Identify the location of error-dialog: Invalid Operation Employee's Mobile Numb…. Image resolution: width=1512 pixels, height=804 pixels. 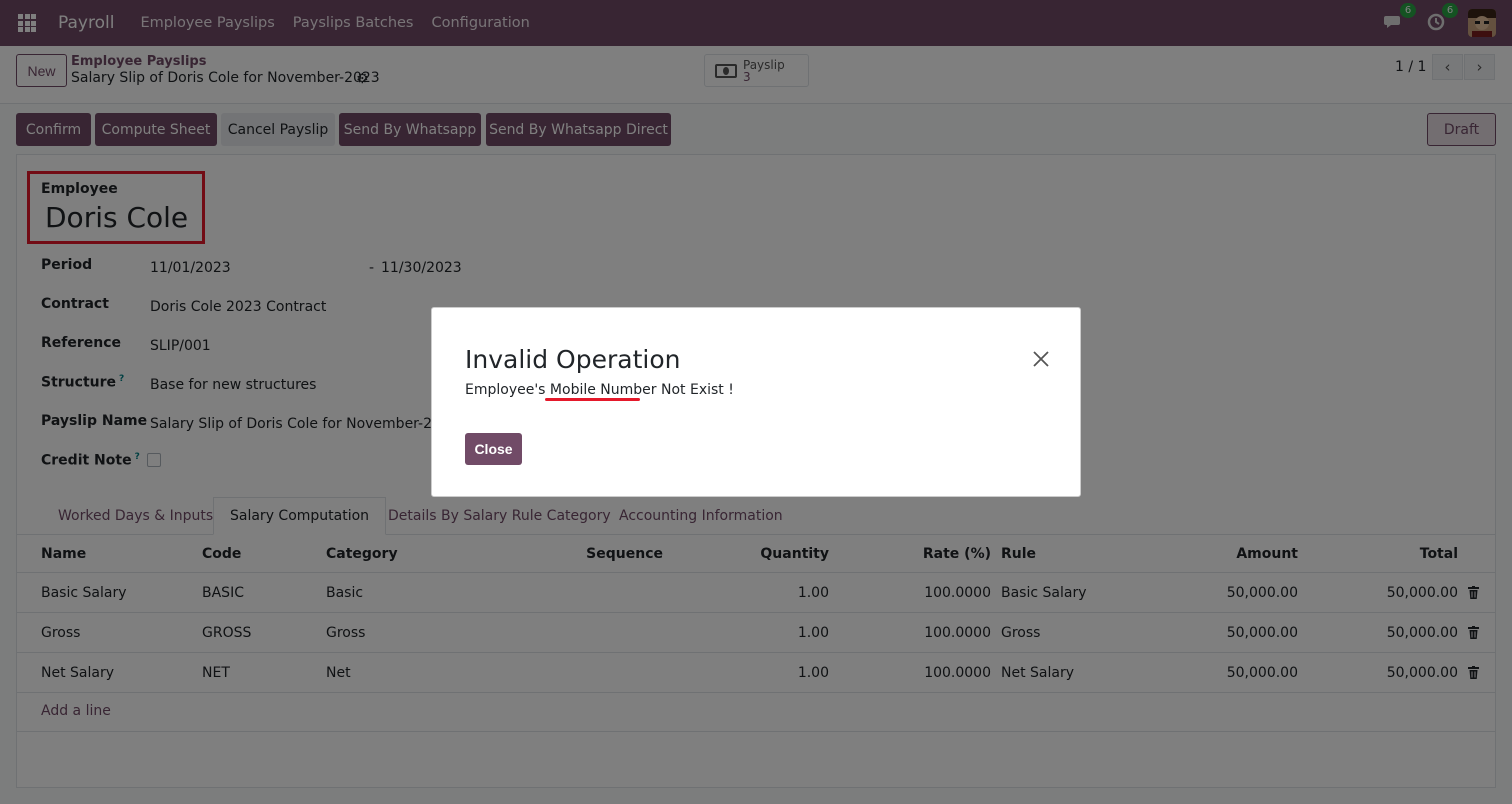
(756, 402).